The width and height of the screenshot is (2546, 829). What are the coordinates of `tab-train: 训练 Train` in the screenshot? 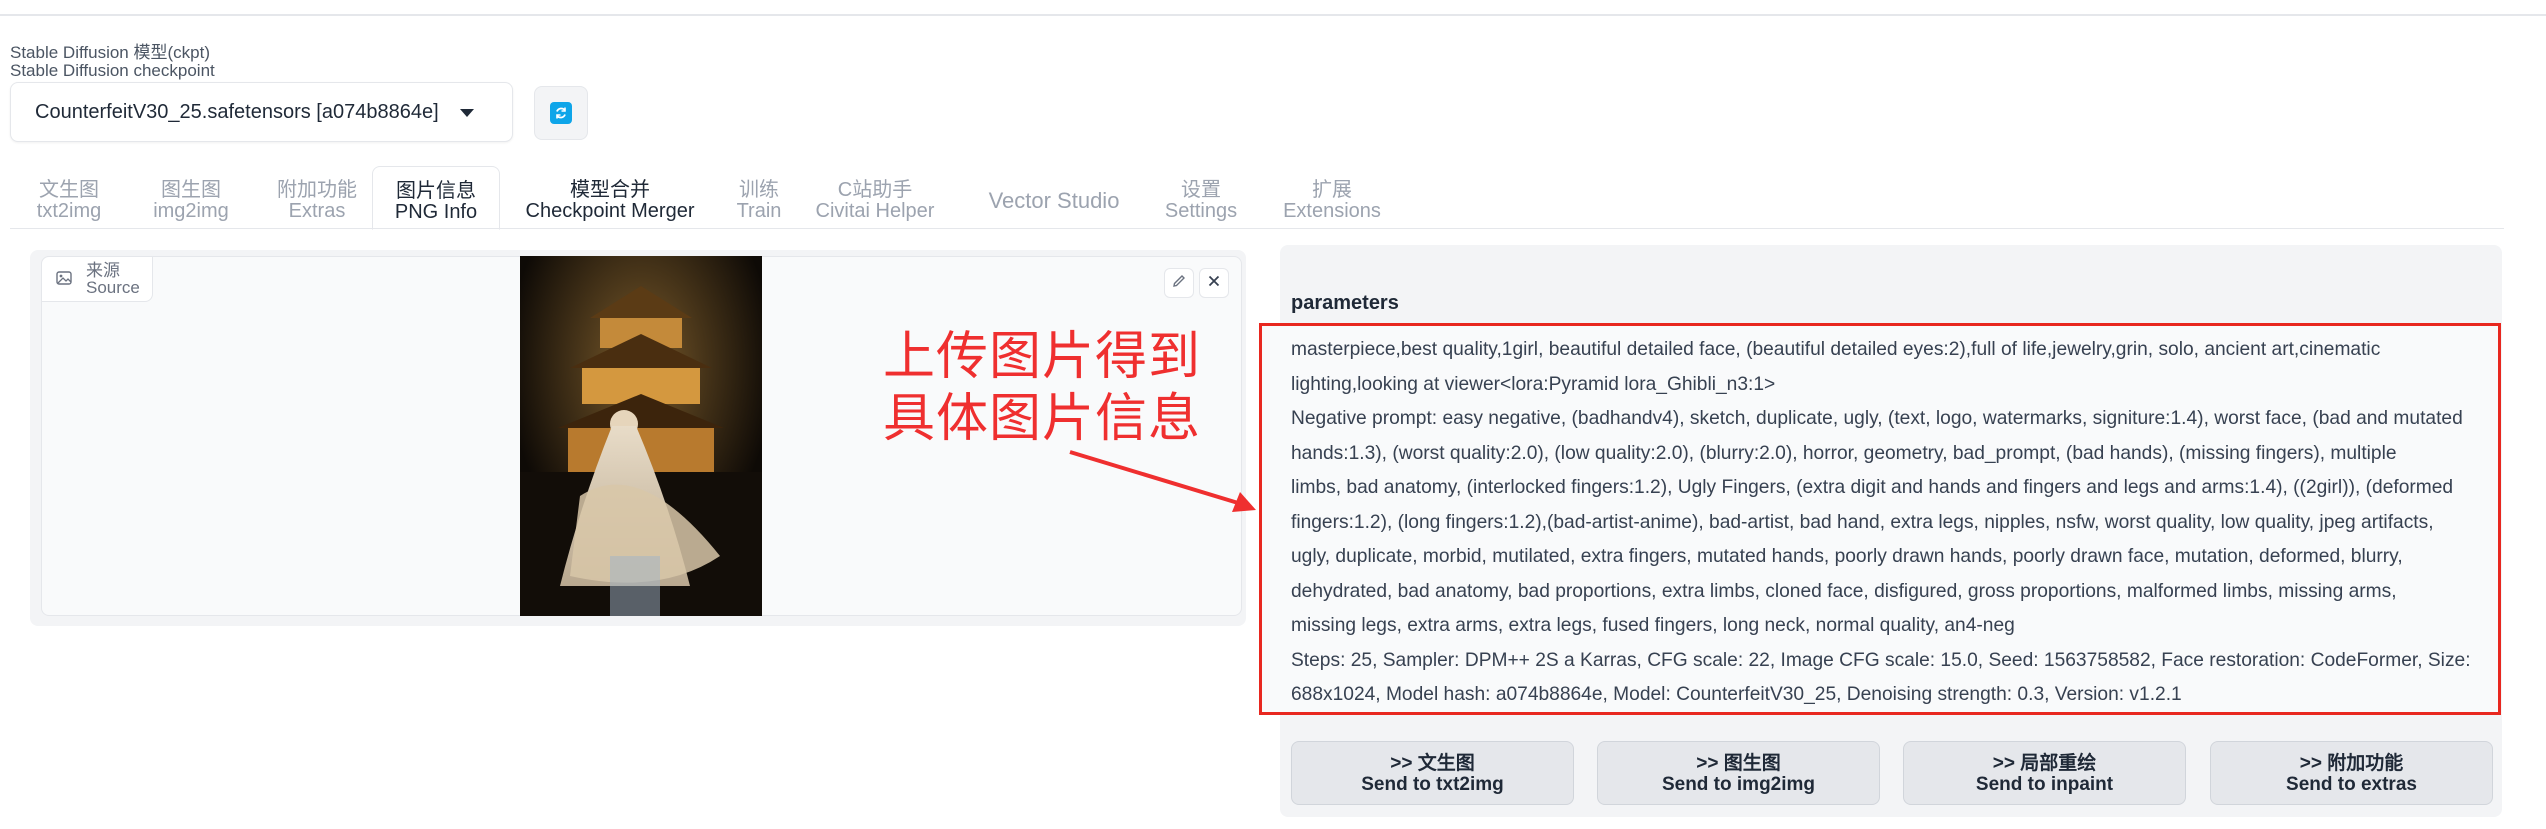 It's located at (759, 197).